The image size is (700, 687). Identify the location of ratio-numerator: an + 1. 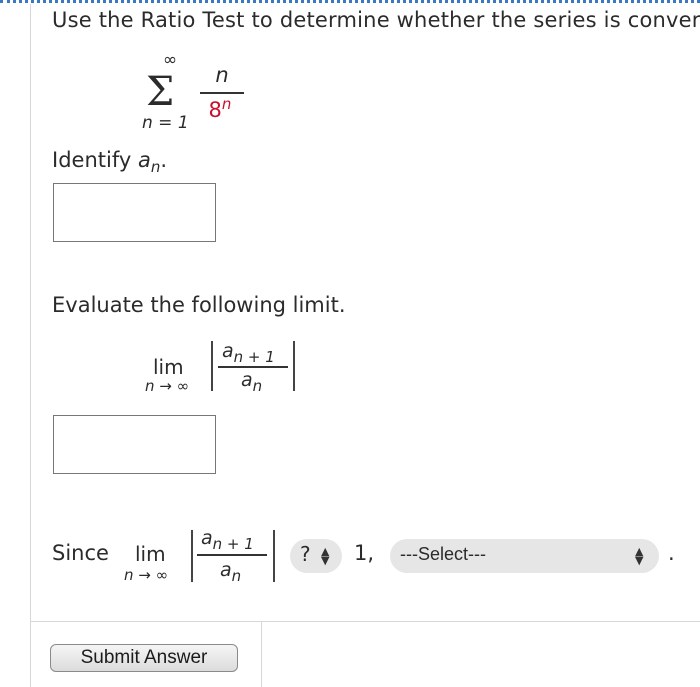
(248, 353).